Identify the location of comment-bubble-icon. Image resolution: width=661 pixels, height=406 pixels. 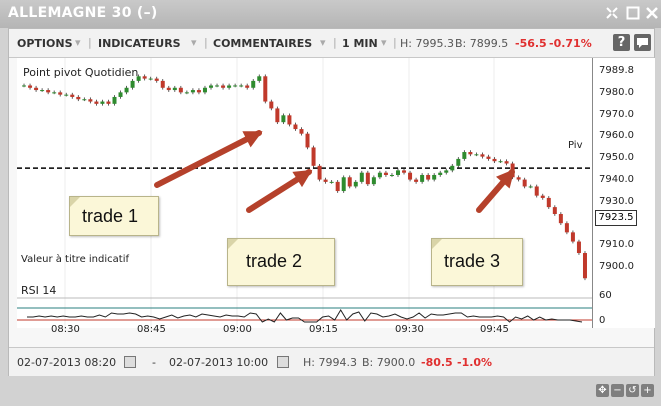
(642, 42).